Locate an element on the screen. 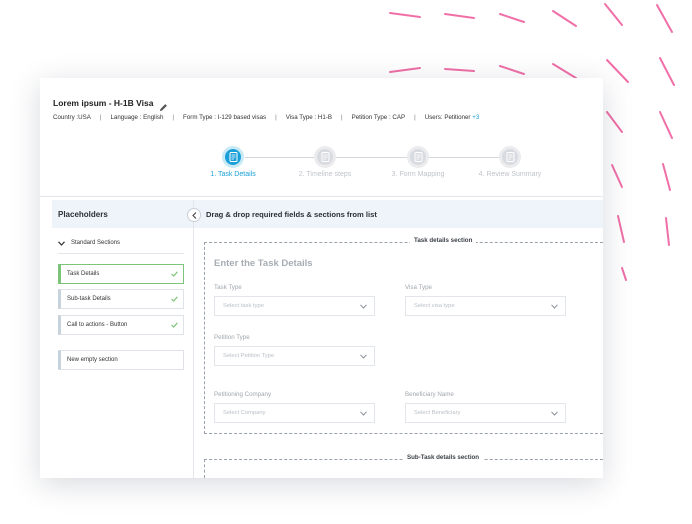 Image resolution: width=692 pixels, height=524 pixels. header-divider is located at coordinates (321, 196).